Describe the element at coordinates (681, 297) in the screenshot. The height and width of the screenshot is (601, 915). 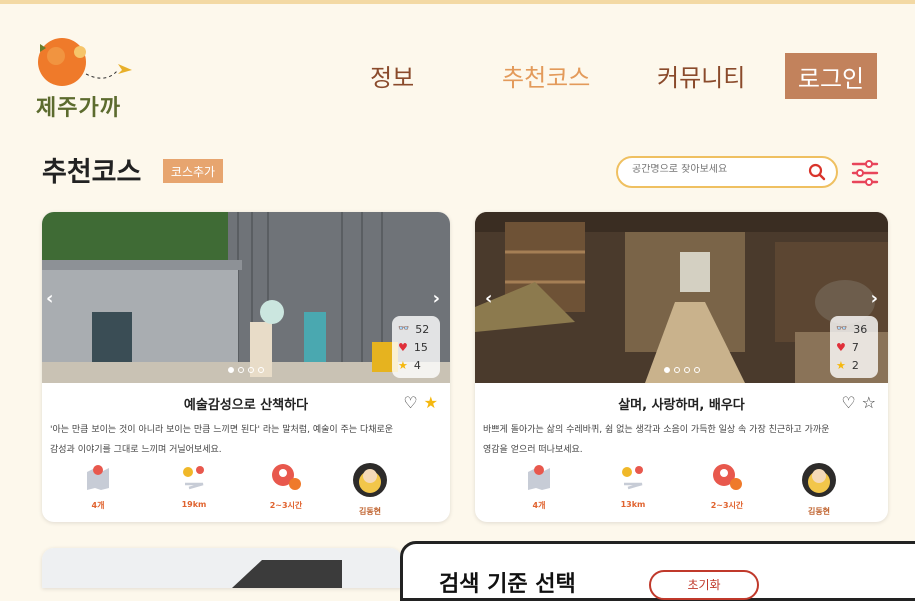
I see `course-photo: ‹ › 👓 36 ♥ 7 ★ 2` at that location.